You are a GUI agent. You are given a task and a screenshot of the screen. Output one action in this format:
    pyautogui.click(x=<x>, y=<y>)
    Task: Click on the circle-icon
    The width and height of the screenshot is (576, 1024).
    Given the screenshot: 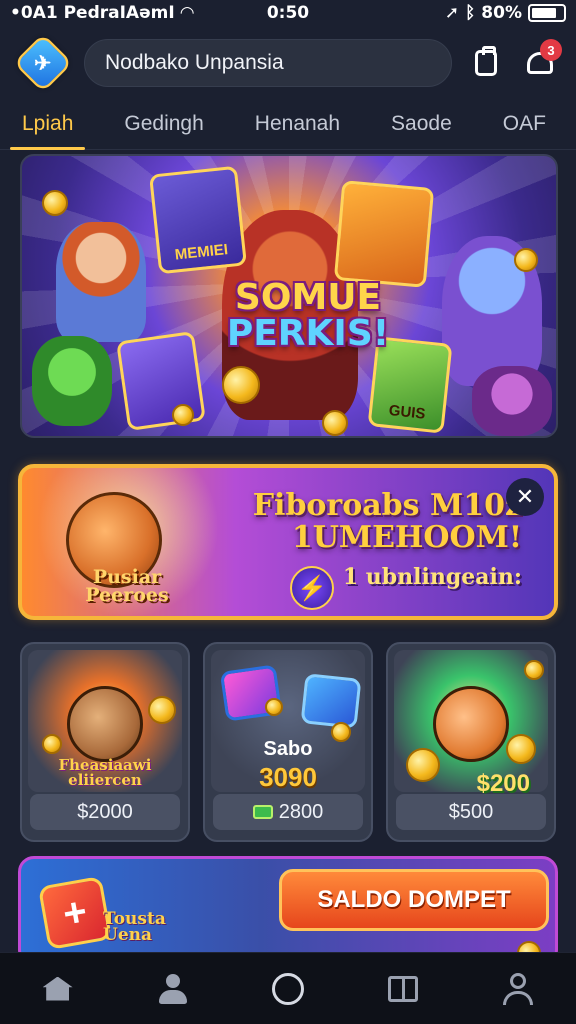 What is the action you would take?
    pyautogui.click(x=287, y=988)
    